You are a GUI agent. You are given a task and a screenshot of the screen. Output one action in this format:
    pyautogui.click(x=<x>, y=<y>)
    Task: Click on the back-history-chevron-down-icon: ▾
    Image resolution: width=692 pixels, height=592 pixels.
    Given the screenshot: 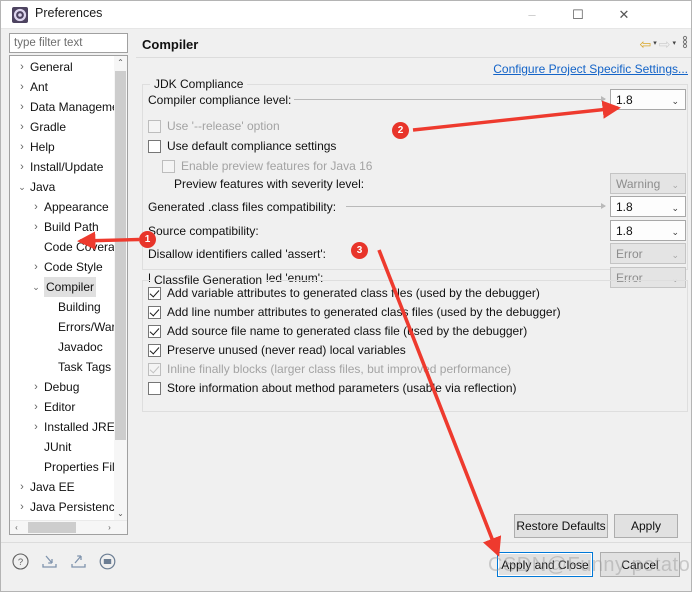 What is the action you would take?
    pyautogui.click(x=655, y=44)
    